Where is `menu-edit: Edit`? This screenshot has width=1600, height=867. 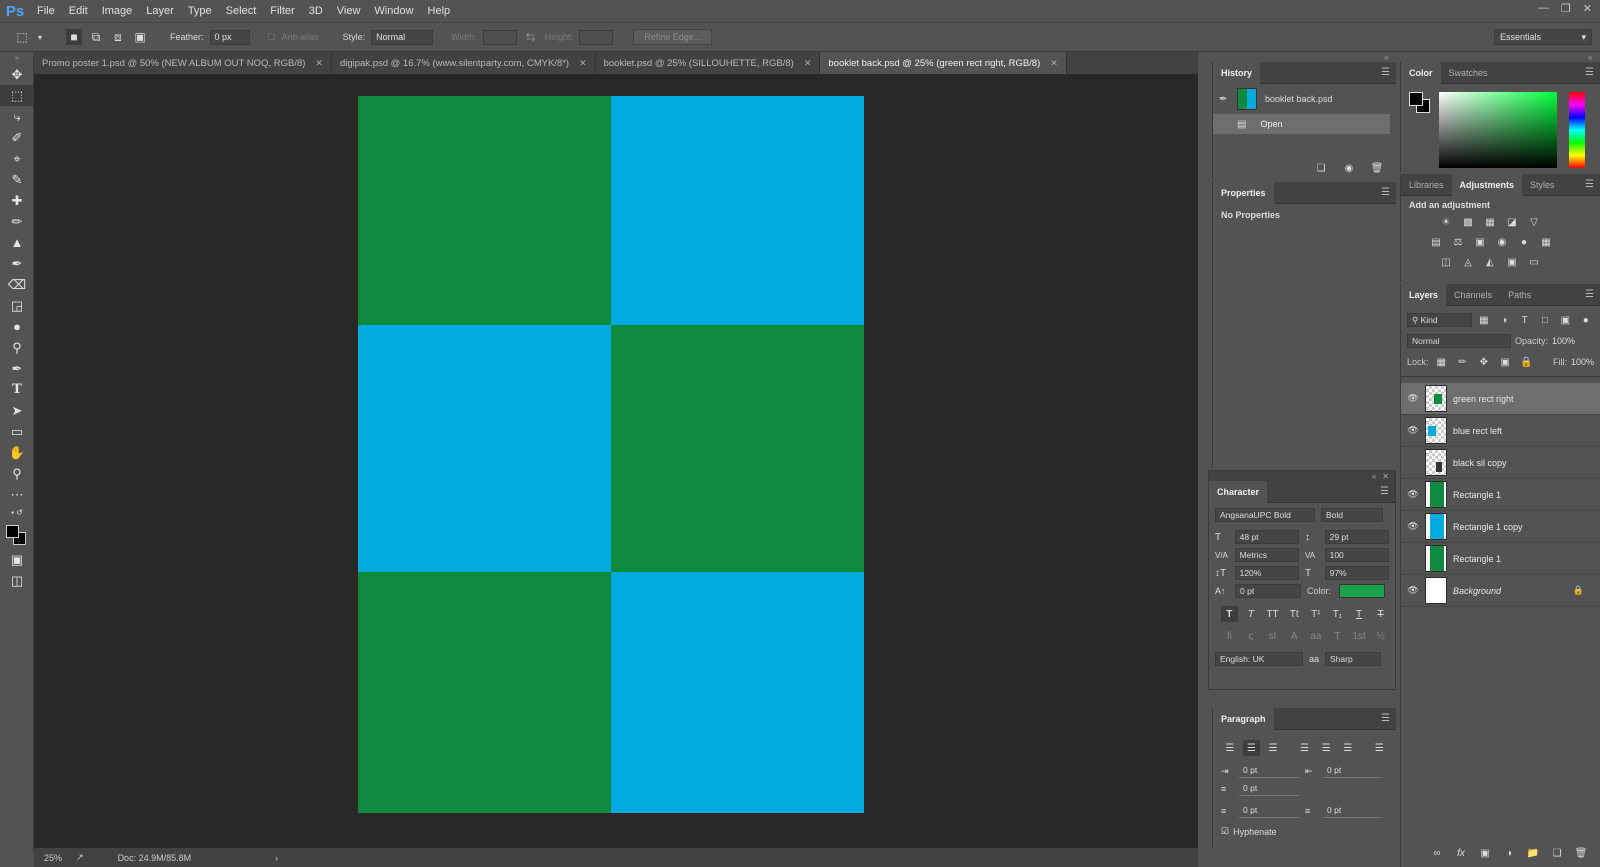 menu-edit: Edit is located at coordinates (78, 11).